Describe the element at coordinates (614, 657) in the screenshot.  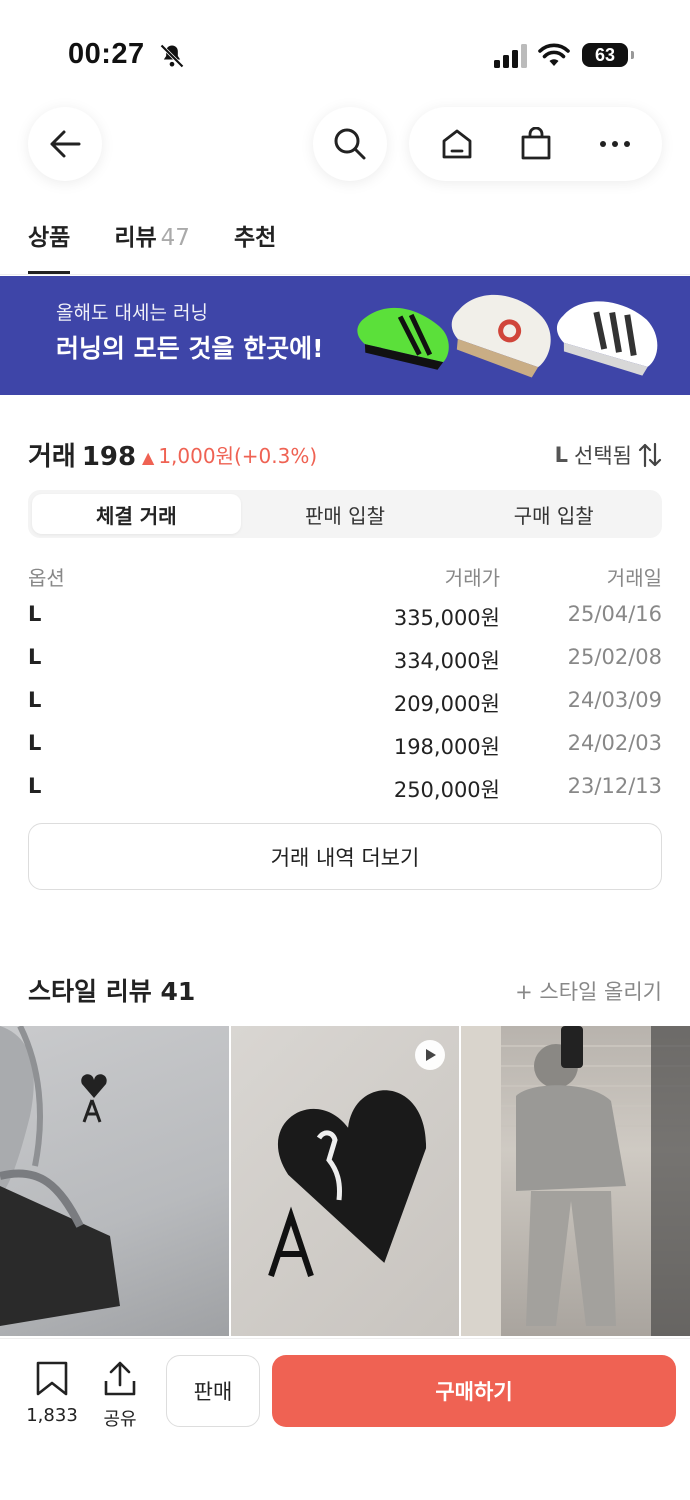
I see `row-date: 25/02/08` at that location.